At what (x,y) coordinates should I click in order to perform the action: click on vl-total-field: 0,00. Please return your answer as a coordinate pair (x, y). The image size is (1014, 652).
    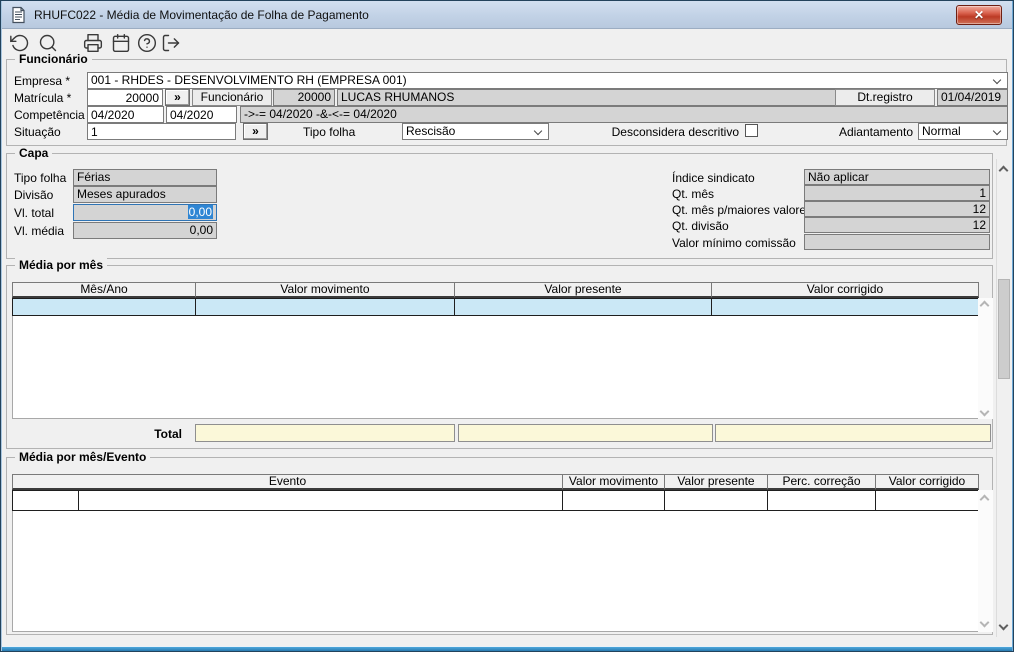
    Looking at the image, I should click on (145, 212).